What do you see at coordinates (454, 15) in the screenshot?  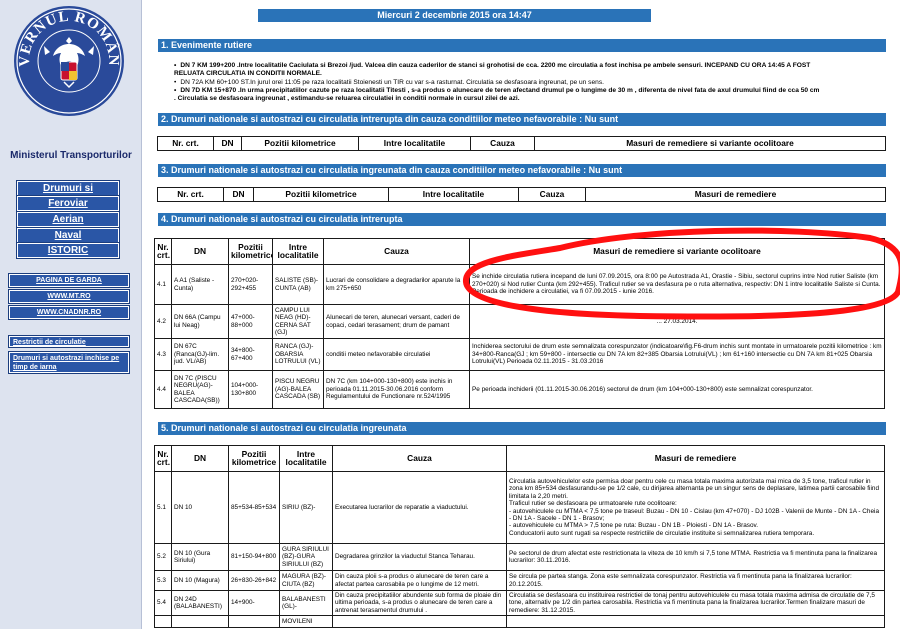 I see `date-header: Miercuri 2 decembrie 2015 ora 14:47` at bounding box center [454, 15].